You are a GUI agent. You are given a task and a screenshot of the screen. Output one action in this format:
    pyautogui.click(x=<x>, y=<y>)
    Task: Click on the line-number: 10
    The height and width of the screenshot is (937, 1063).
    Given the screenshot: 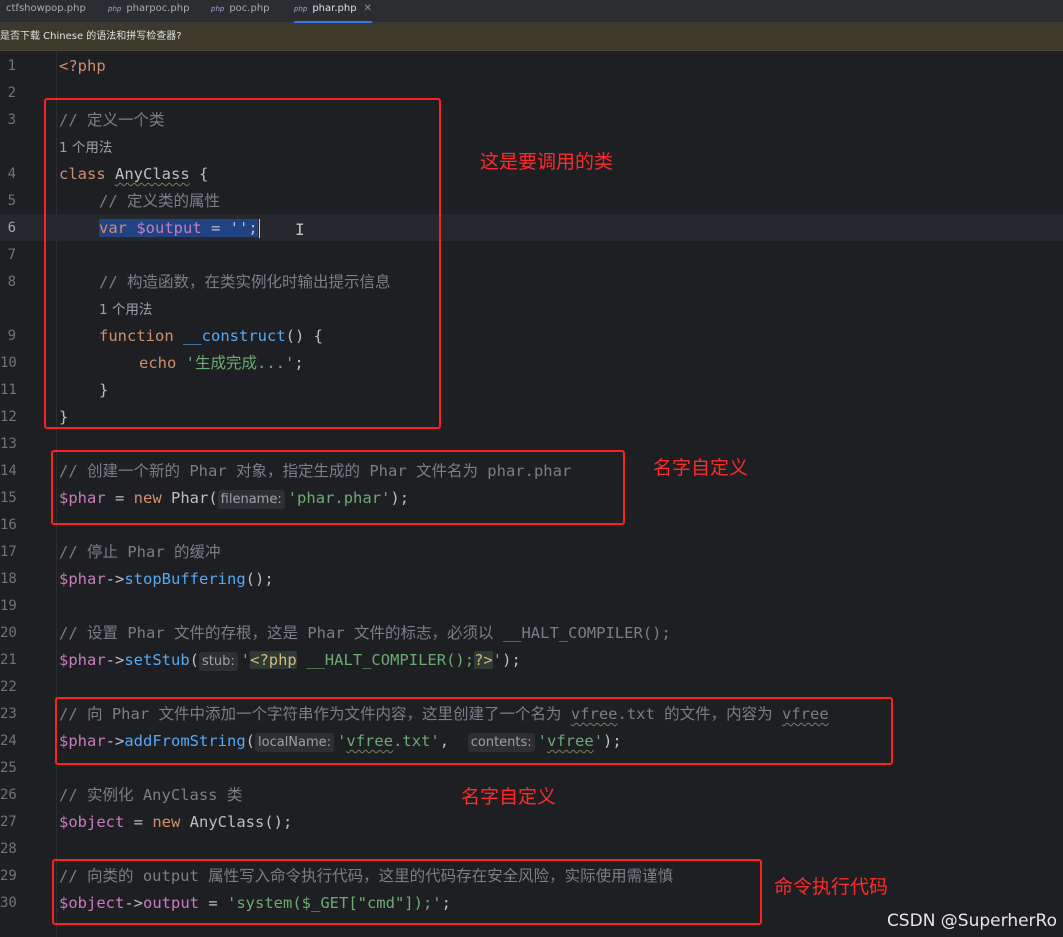 What is the action you would take?
    pyautogui.click(x=8, y=363)
    